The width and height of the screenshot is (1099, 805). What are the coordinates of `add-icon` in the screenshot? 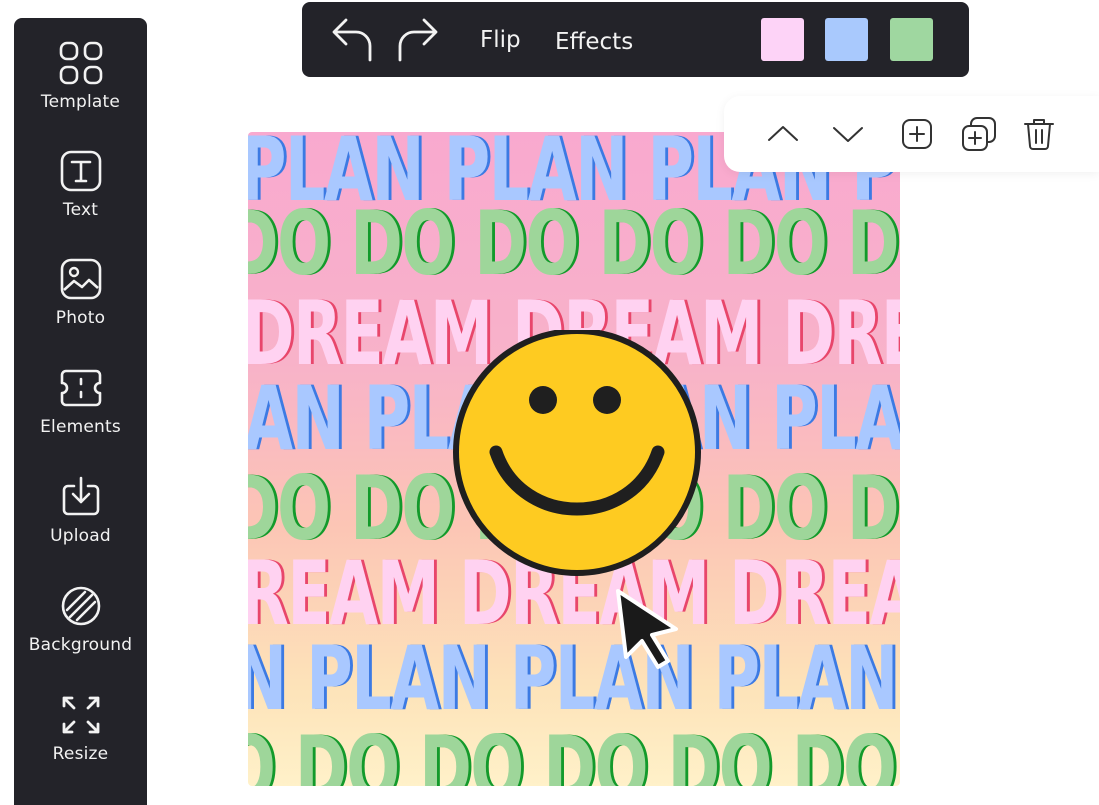 It's located at (917, 134).